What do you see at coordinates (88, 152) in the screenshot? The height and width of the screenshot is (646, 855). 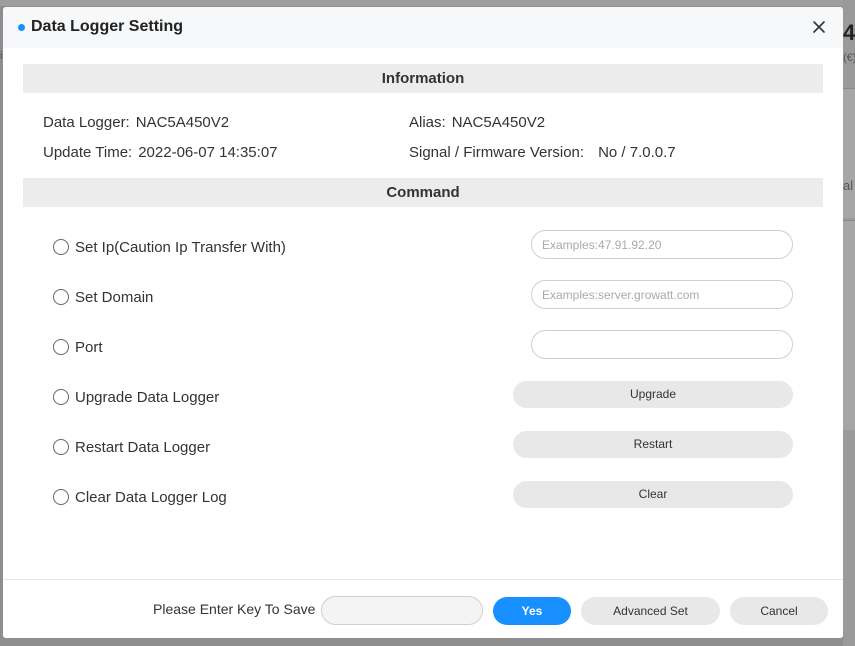 I see `update-time-label: Update Time:` at bounding box center [88, 152].